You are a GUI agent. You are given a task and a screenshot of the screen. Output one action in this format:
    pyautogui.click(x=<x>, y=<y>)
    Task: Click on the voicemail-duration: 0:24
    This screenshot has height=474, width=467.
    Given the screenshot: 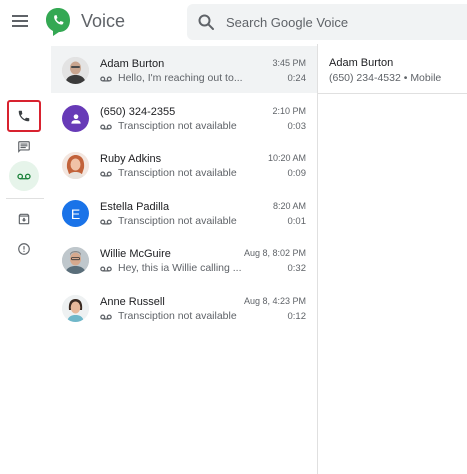 What is the action you would take?
    pyautogui.click(x=297, y=78)
    